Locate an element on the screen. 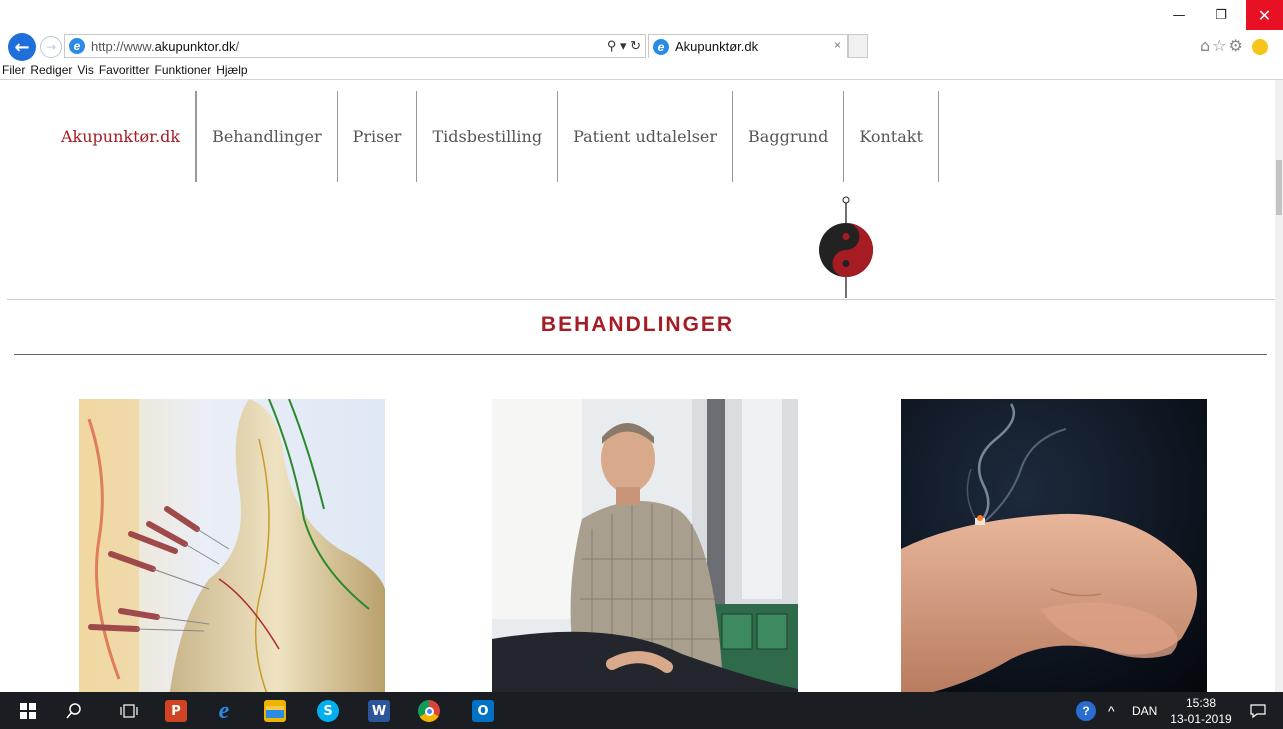 The height and width of the screenshot is (729, 1283). forward-button: → is located at coordinates (51, 47).